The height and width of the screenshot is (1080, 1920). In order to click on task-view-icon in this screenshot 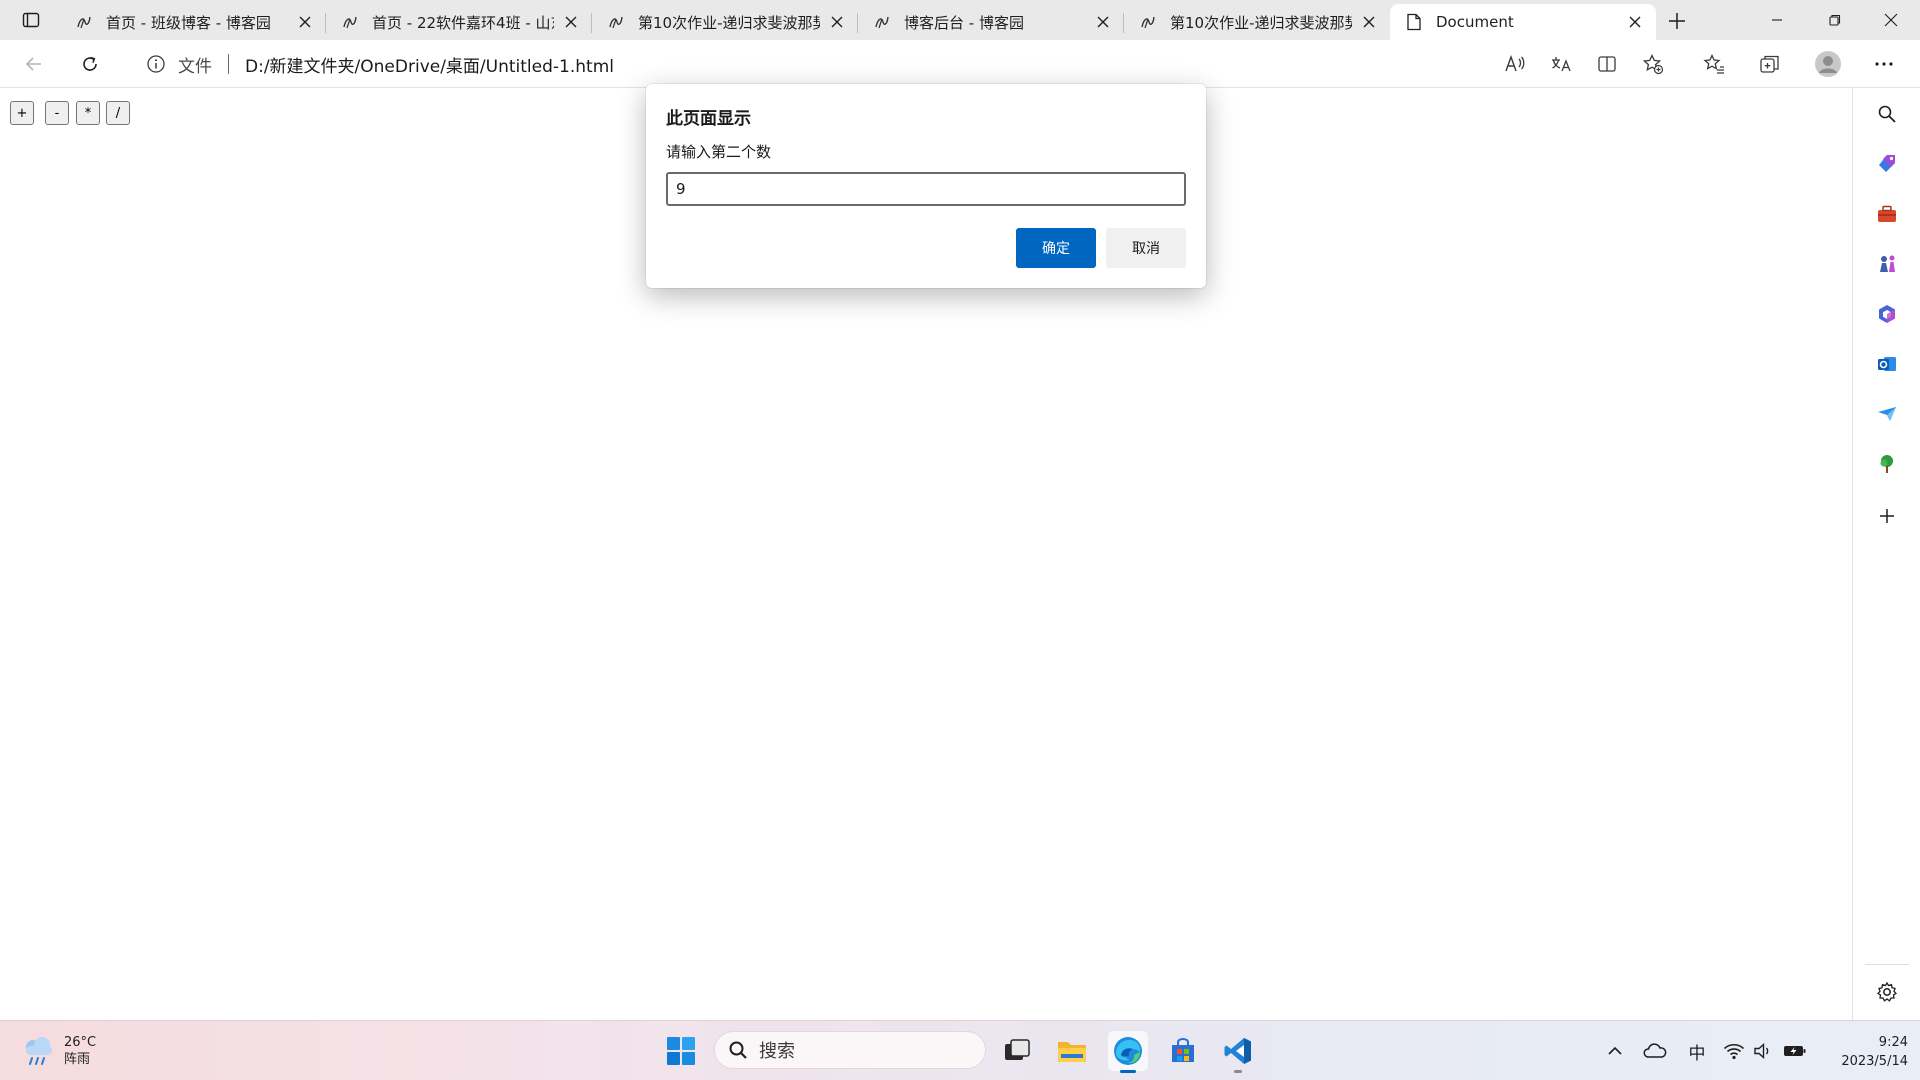, I will do `click(1017, 1049)`.